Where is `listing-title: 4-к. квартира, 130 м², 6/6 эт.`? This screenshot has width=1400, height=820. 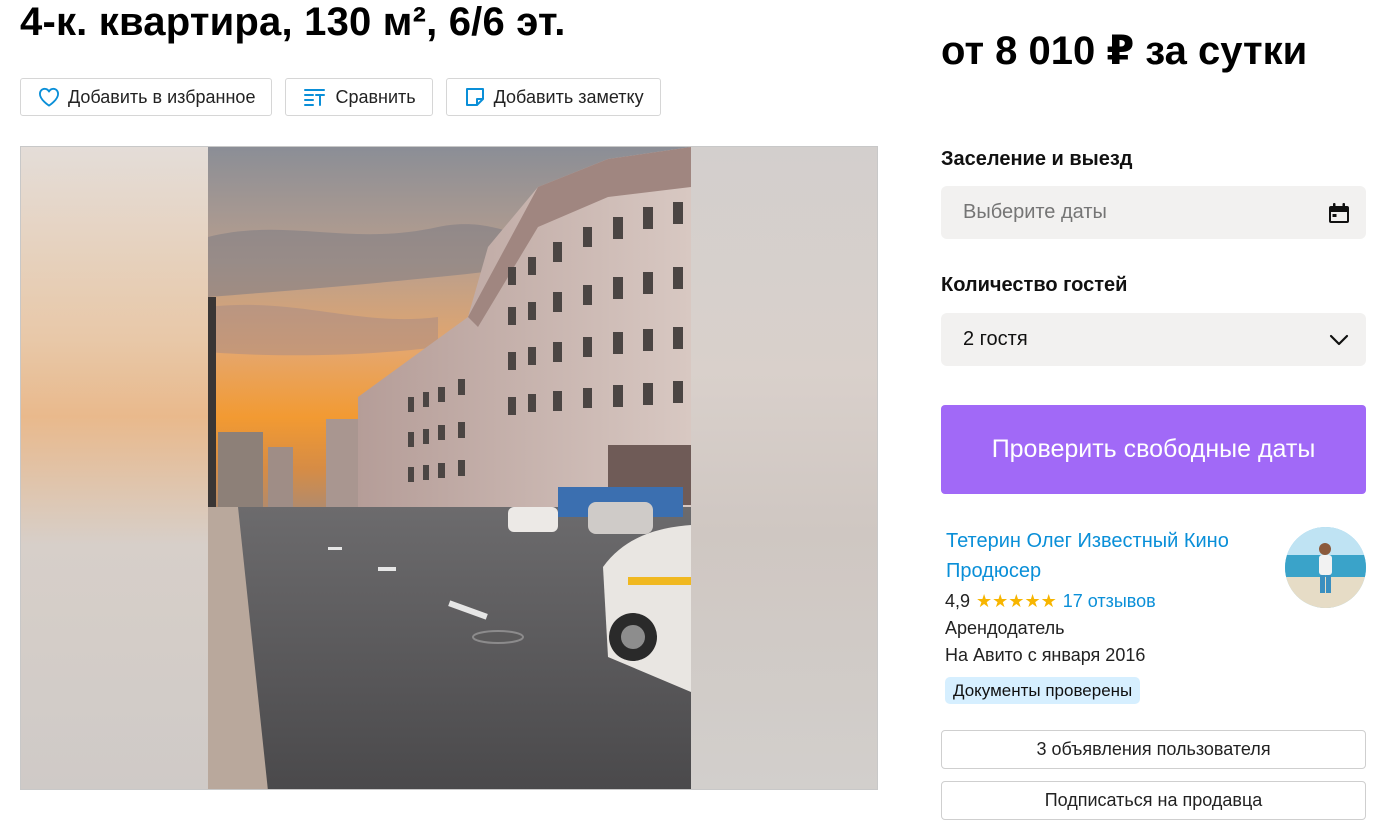 listing-title: 4-к. квартира, 130 м², 6/6 эт. is located at coordinates (293, 22).